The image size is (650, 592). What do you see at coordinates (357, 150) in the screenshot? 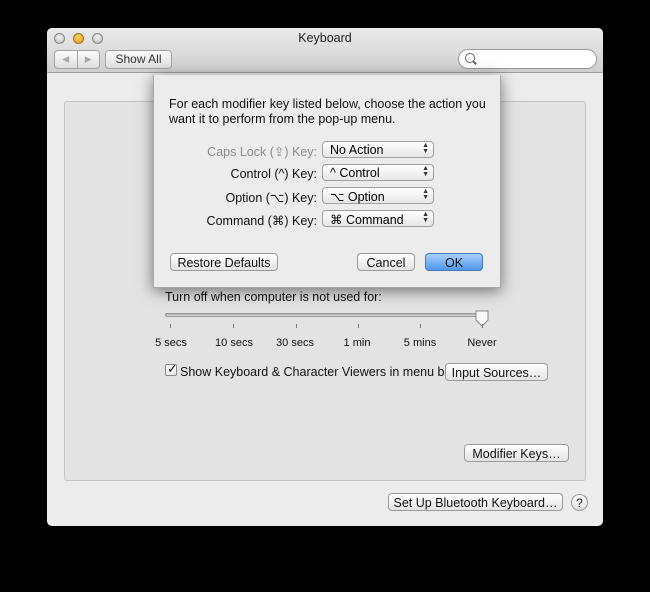
I see `caps-lock-value: No Action` at bounding box center [357, 150].